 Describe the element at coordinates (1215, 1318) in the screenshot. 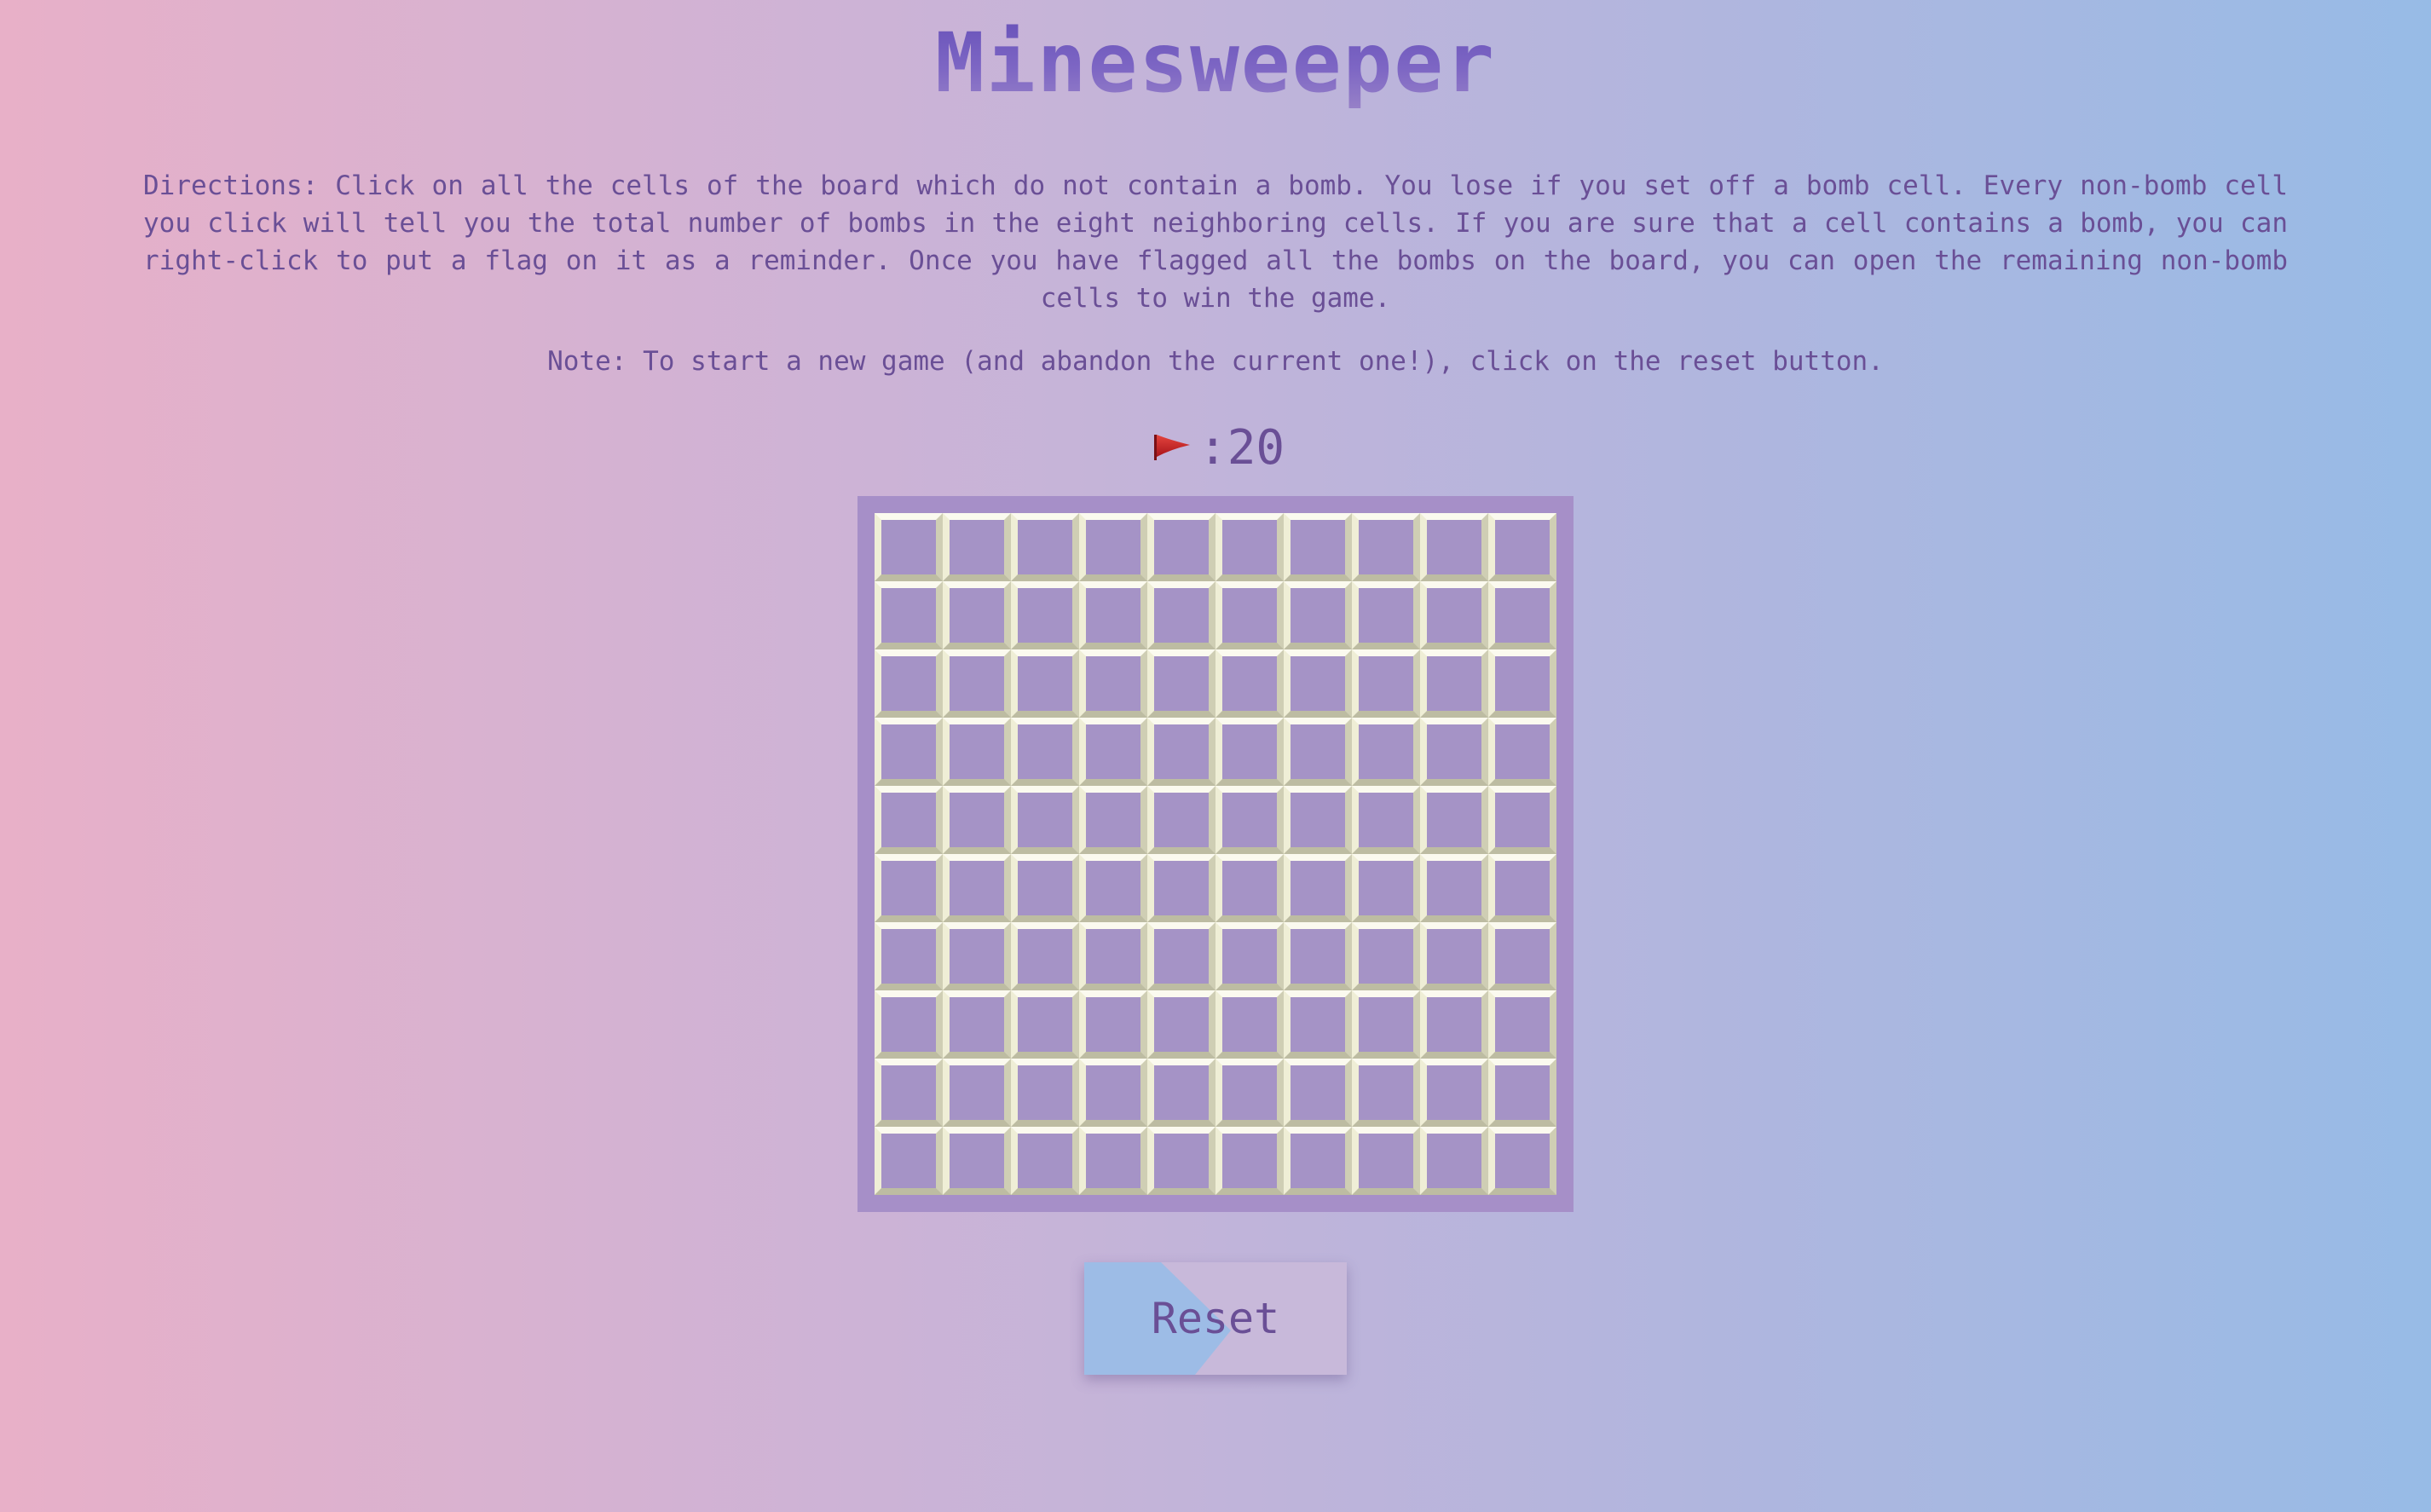

I see `reset-button: Reset` at that location.